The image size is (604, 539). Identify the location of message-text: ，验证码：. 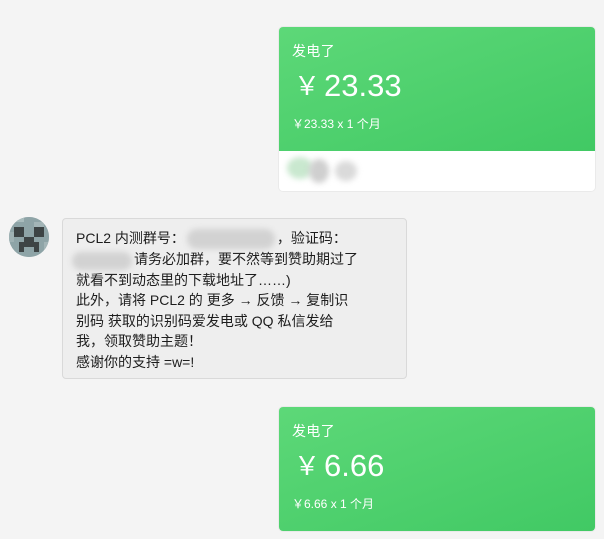
(311, 238).